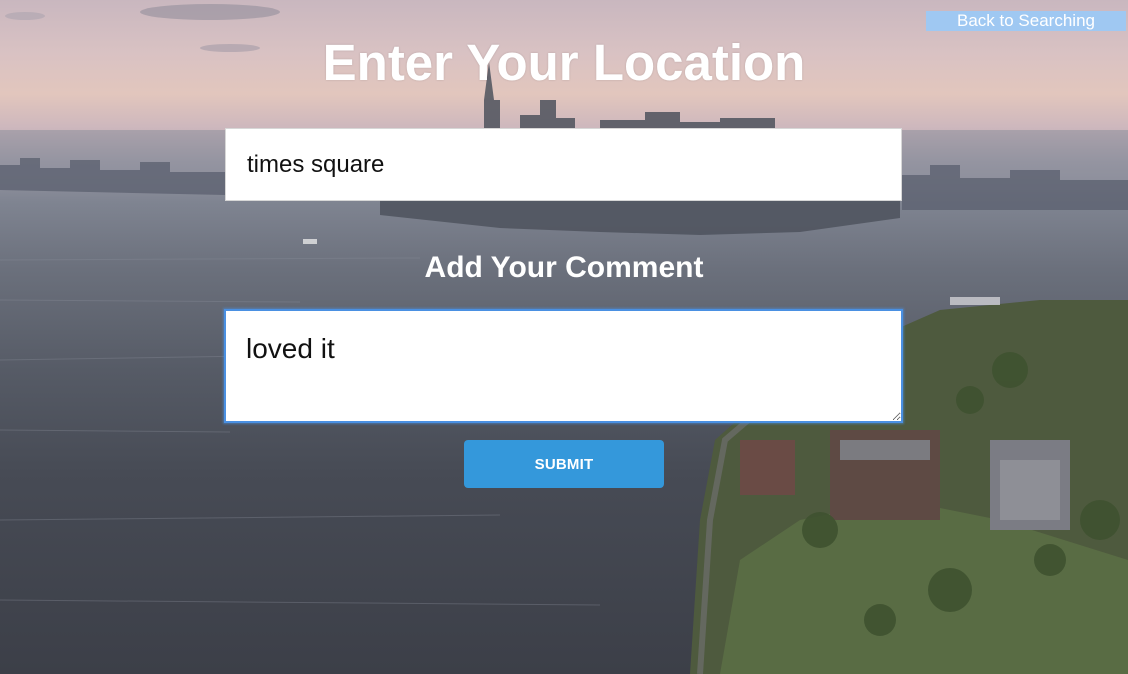 This screenshot has width=1128, height=674. What do you see at coordinates (564, 267) in the screenshot?
I see `comment-heading: Add Your Comment` at bounding box center [564, 267].